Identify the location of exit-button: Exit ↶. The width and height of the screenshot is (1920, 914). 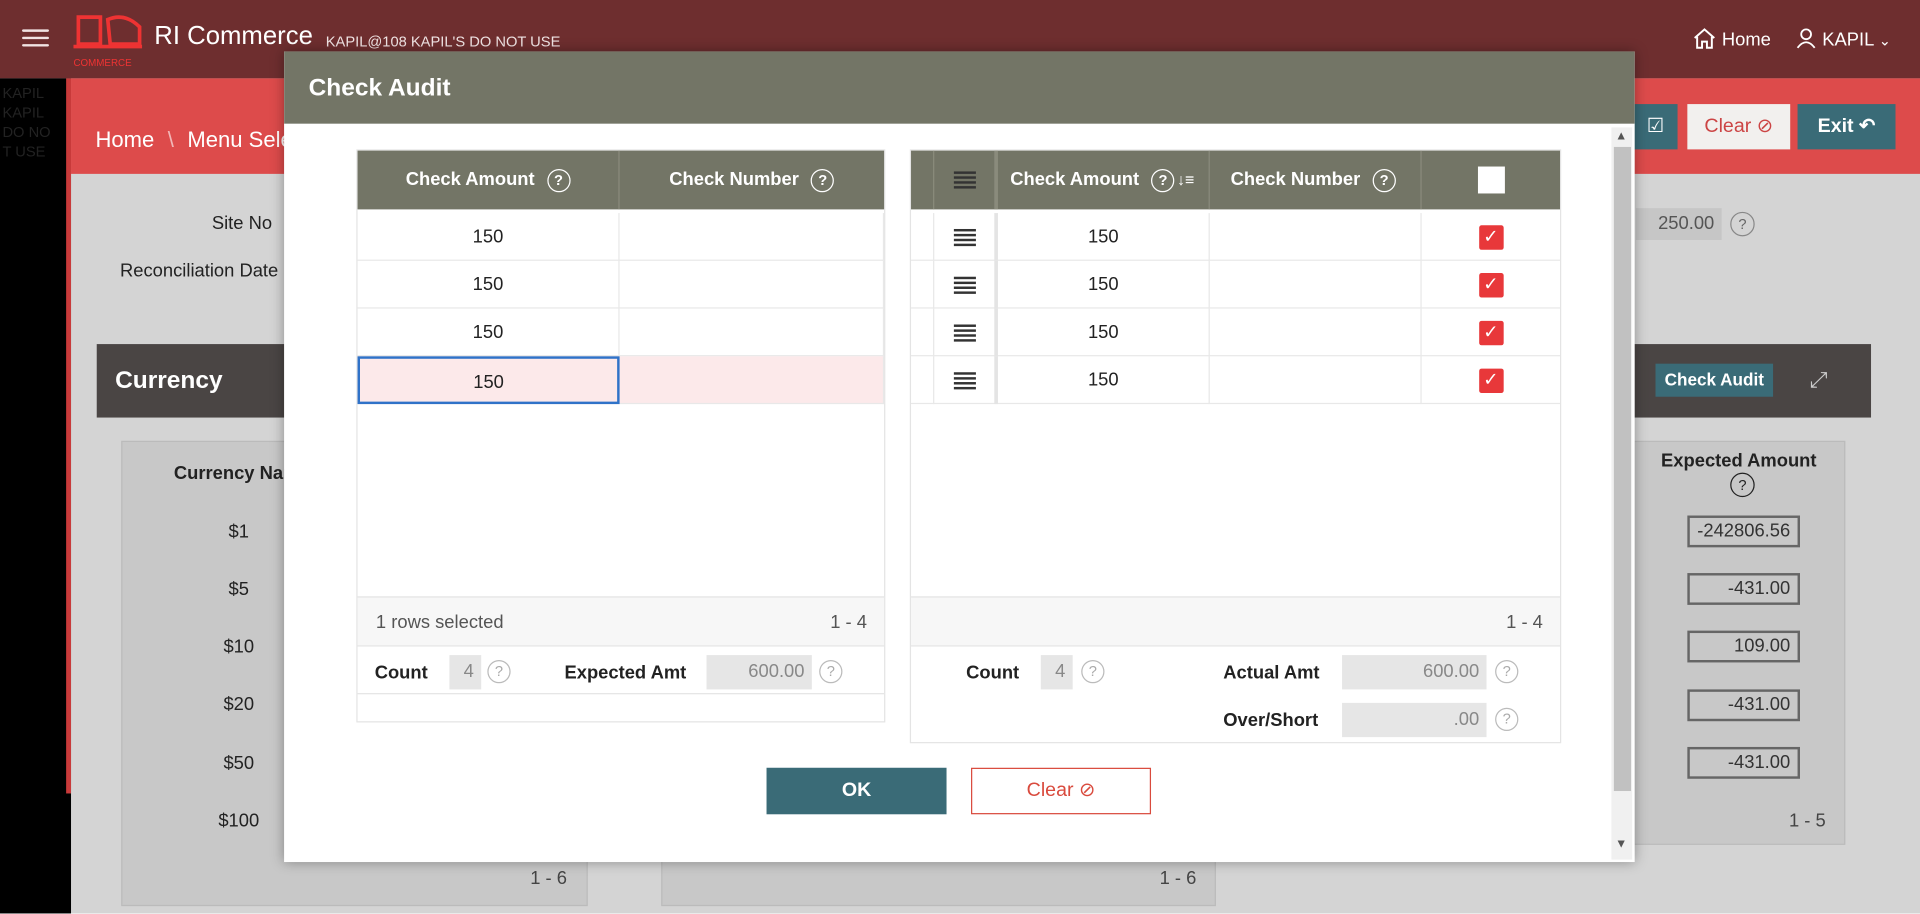
(1846, 127).